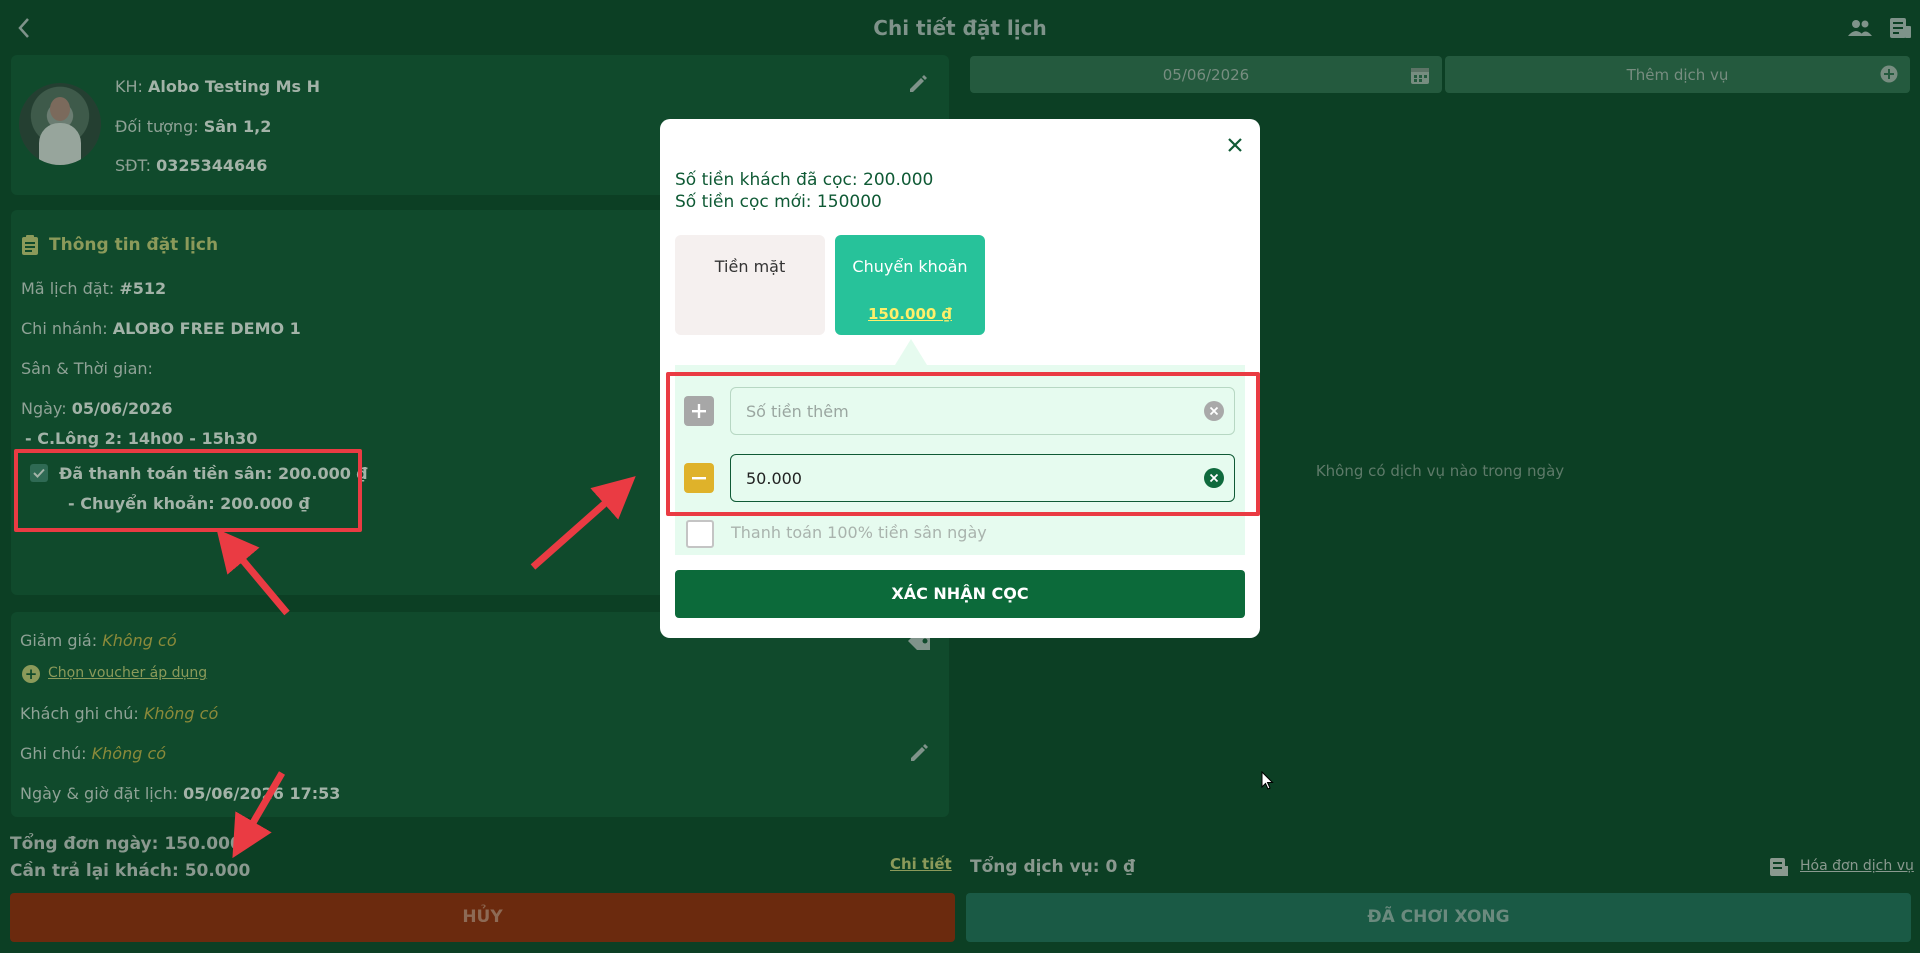 The image size is (1920, 953). Describe the element at coordinates (1438, 917) in the screenshot. I see `finished-playing-button: ĐÃ CHƠI XONG` at that location.